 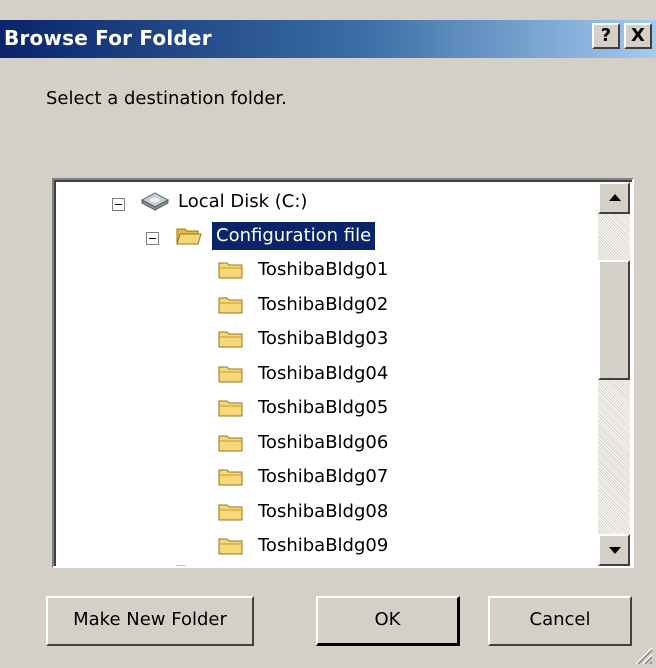 What do you see at coordinates (614, 320) in the screenshot?
I see `scrollbar-thumb` at bounding box center [614, 320].